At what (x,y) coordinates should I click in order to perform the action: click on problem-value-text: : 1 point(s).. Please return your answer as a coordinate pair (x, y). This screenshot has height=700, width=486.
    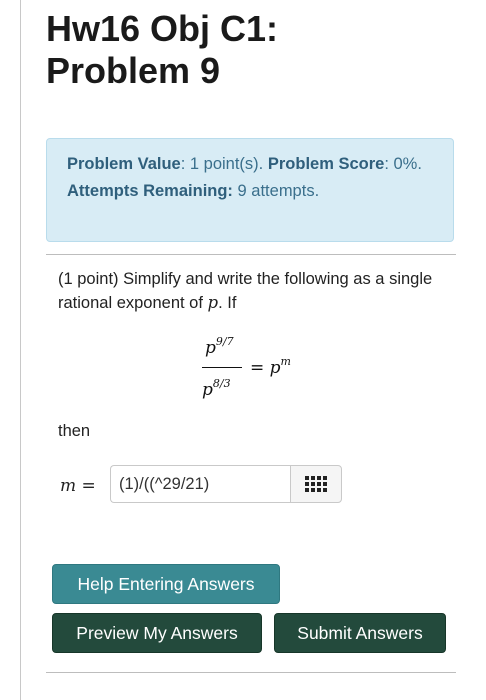
    Looking at the image, I should click on (222, 164).